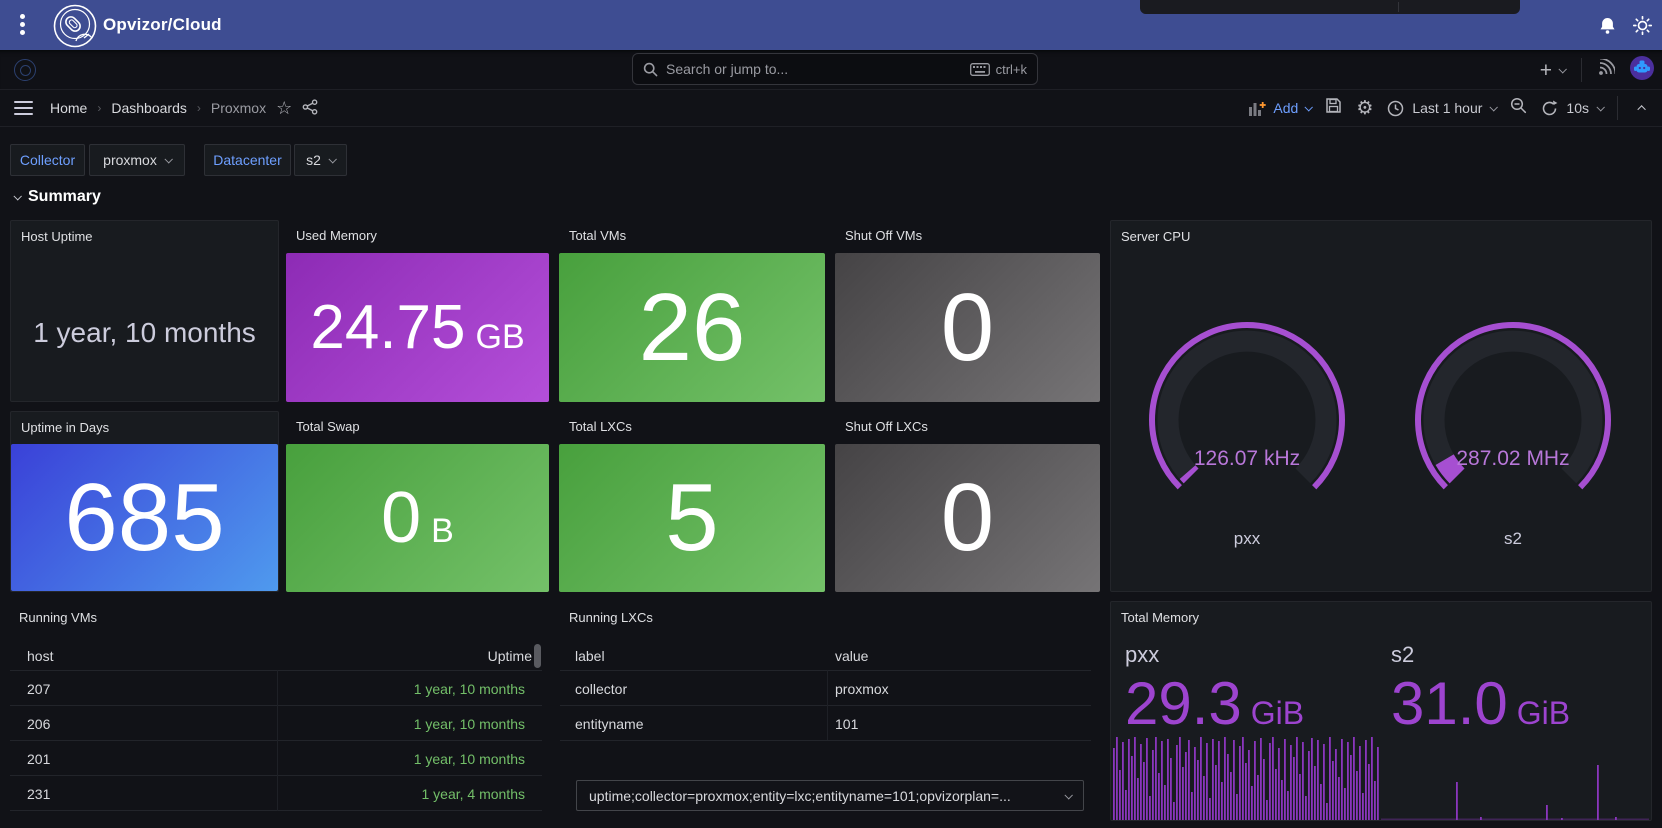 The height and width of the screenshot is (828, 1662). I want to click on keyboard-icon, so click(979, 69).